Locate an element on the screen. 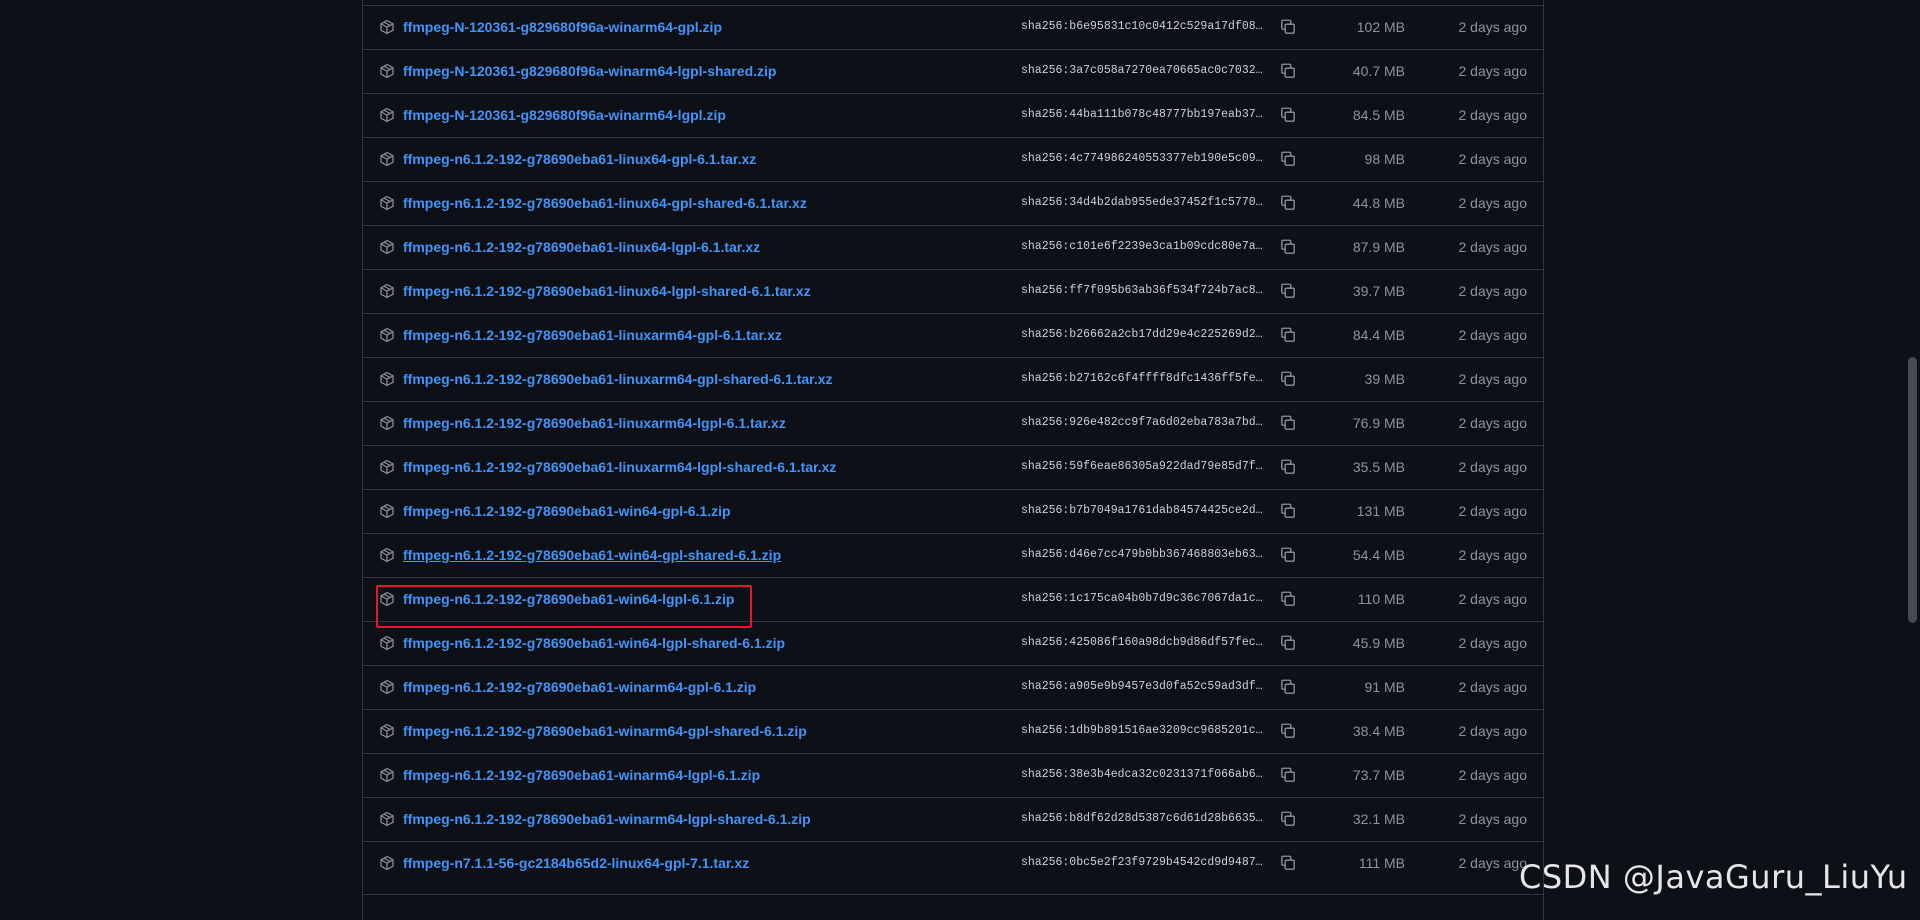  asset-sha256: sha256:b26662a2cb17dd29e4c225269d2d7 is located at coordinates (1143, 334).